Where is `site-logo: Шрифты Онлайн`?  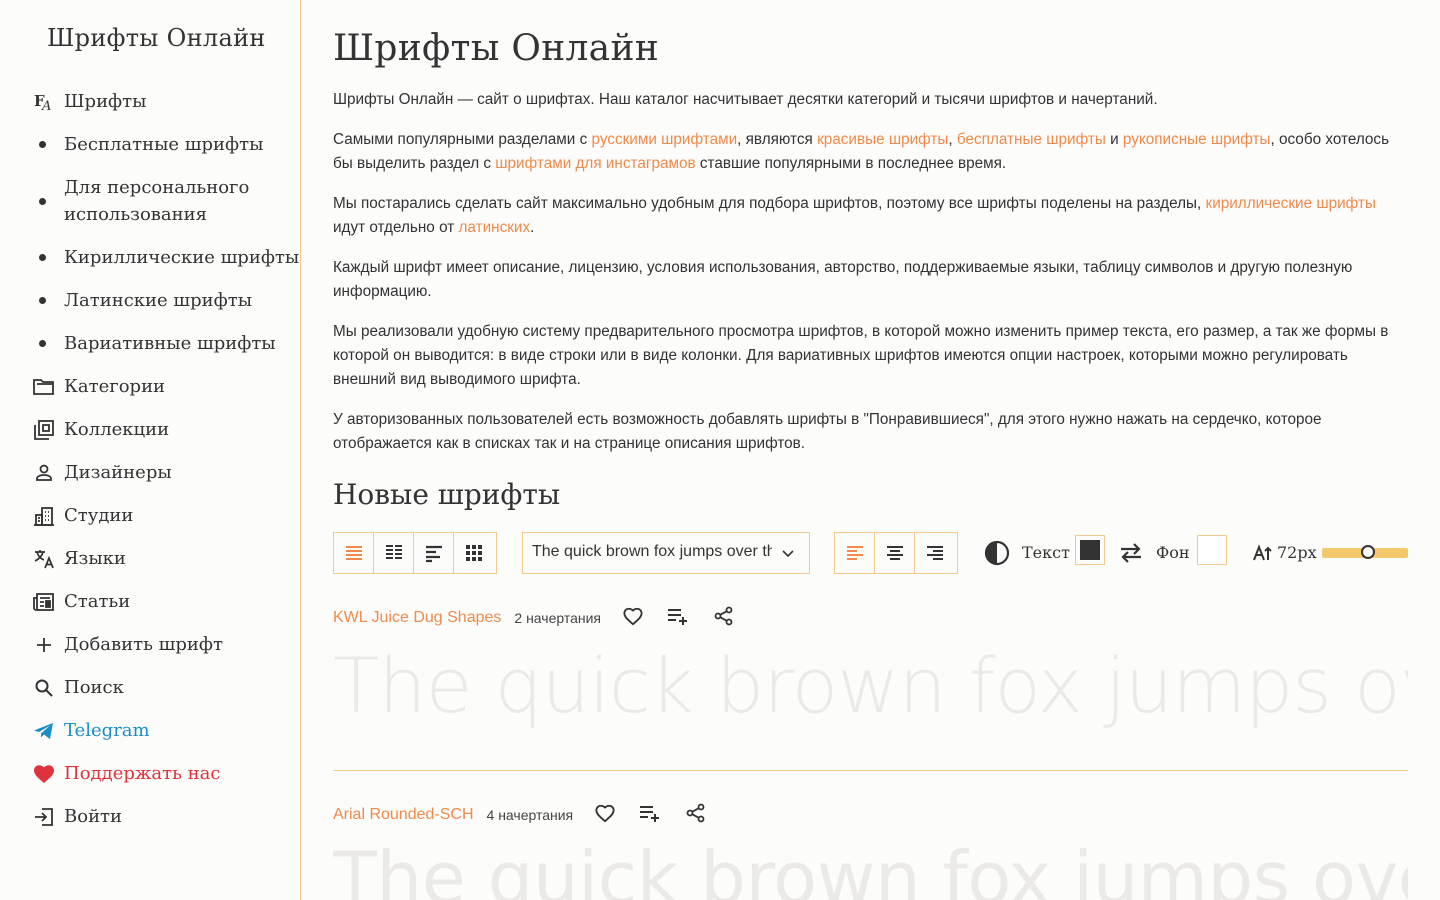 site-logo: Шрифты Онлайн is located at coordinates (156, 38).